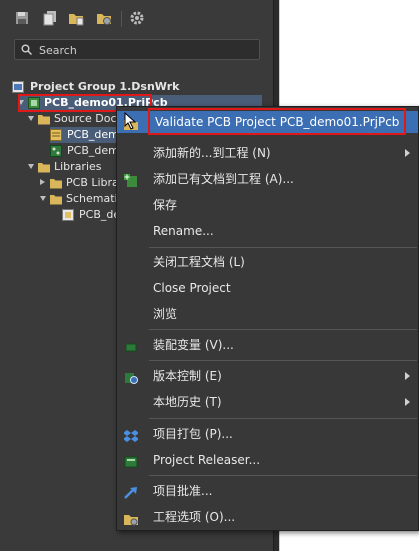 The height and width of the screenshot is (551, 419). Describe the element at coordinates (131, 461) in the screenshot. I see `releaser-icon` at that location.